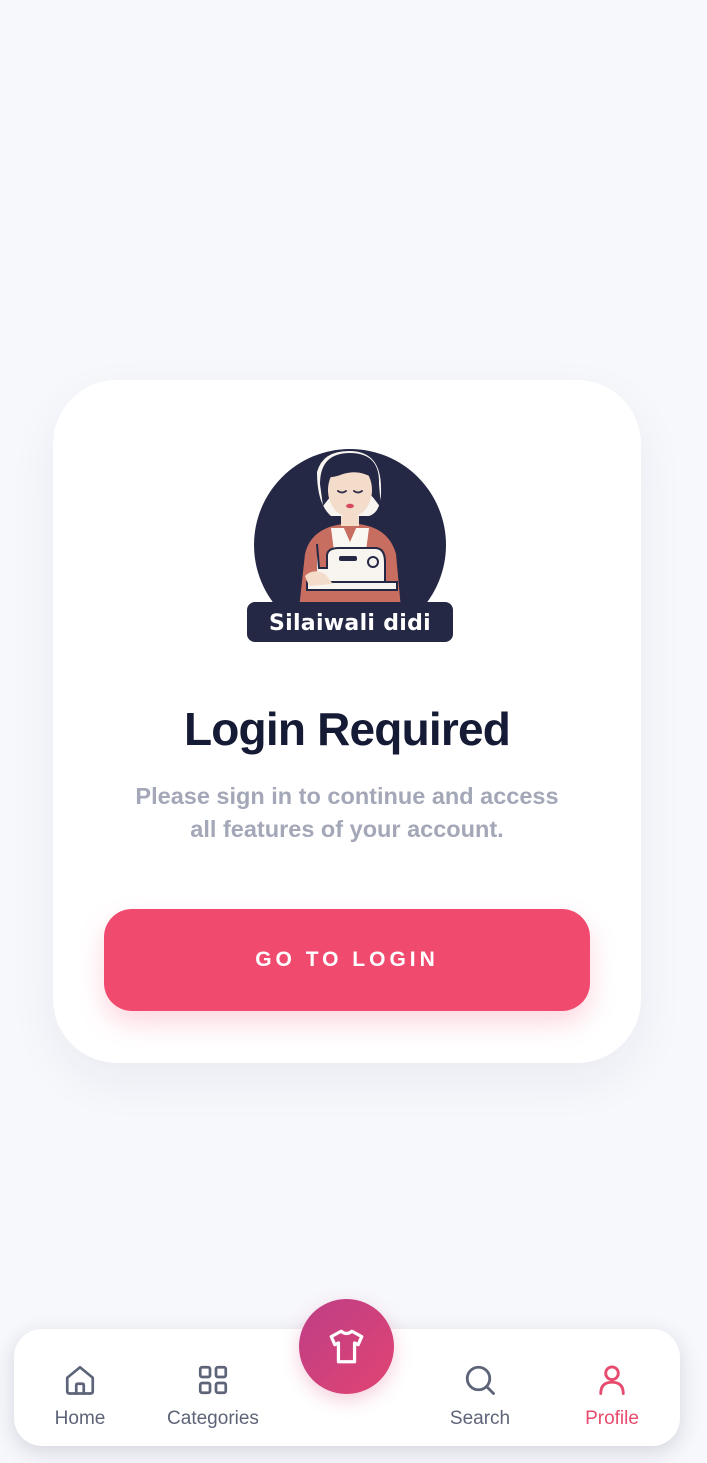 This screenshot has width=707, height=1463. What do you see at coordinates (480, 1418) in the screenshot?
I see `nav-label-search: Search` at bounding box center [480, 1418].